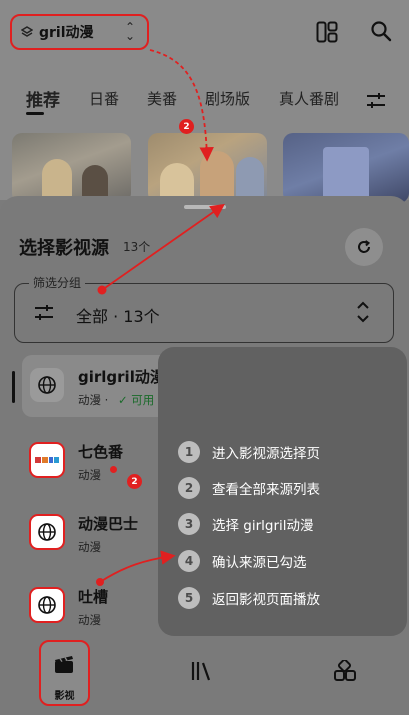 The width and height of the screenshot is (409, 715). I want to click on search-icon, so click(381, 31).